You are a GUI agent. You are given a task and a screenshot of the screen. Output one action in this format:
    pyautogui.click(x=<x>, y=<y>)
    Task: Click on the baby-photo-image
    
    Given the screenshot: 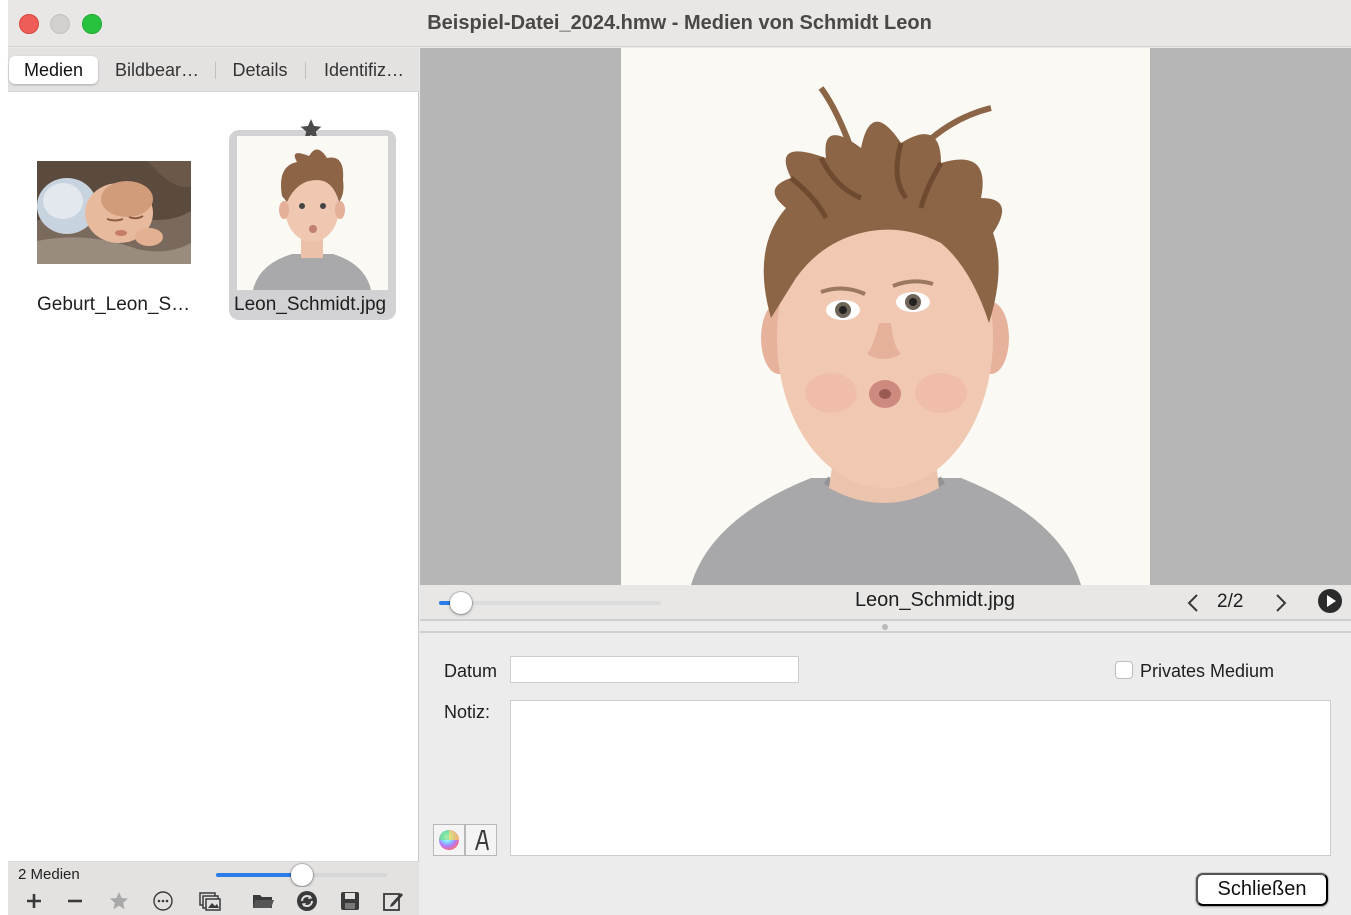 What is the action you would take?
    pyautogui.click(x=114, y=212)
    